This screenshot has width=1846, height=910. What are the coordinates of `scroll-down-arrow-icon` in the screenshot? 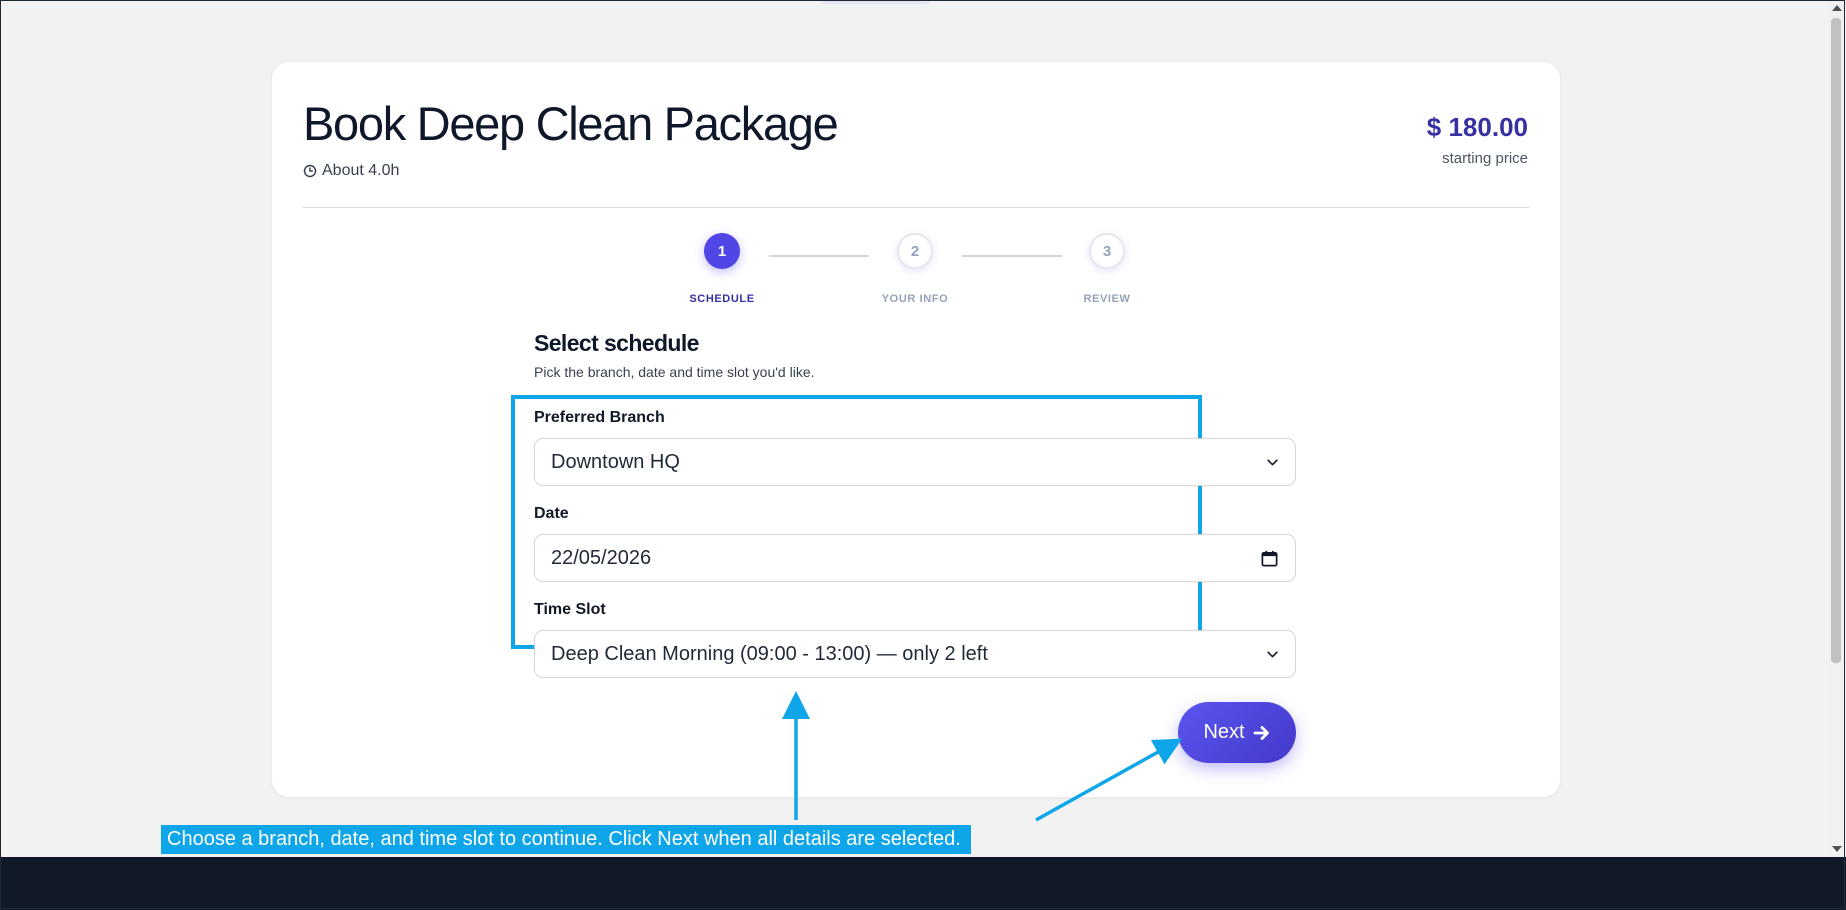 It's located at (1837, 849).